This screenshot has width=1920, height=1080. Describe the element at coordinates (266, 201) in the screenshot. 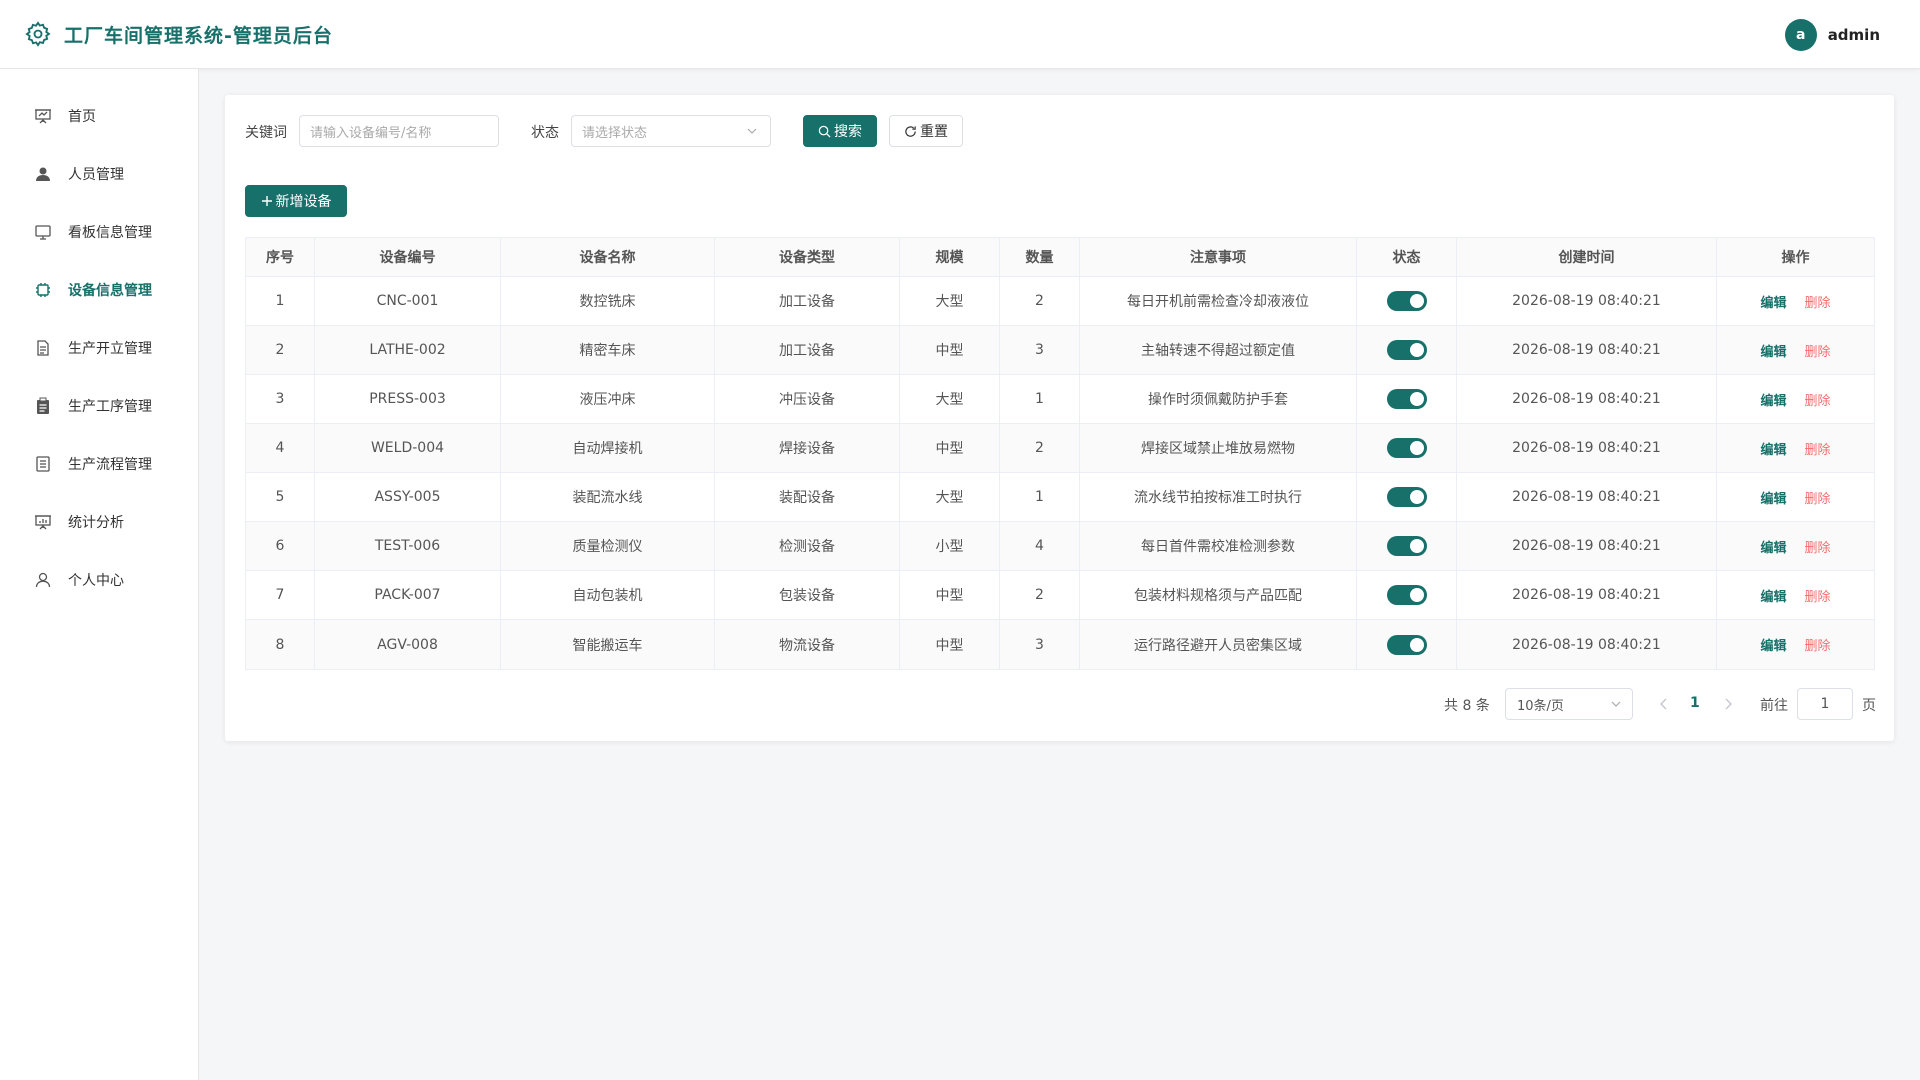

I see `plus-icon` at that location.